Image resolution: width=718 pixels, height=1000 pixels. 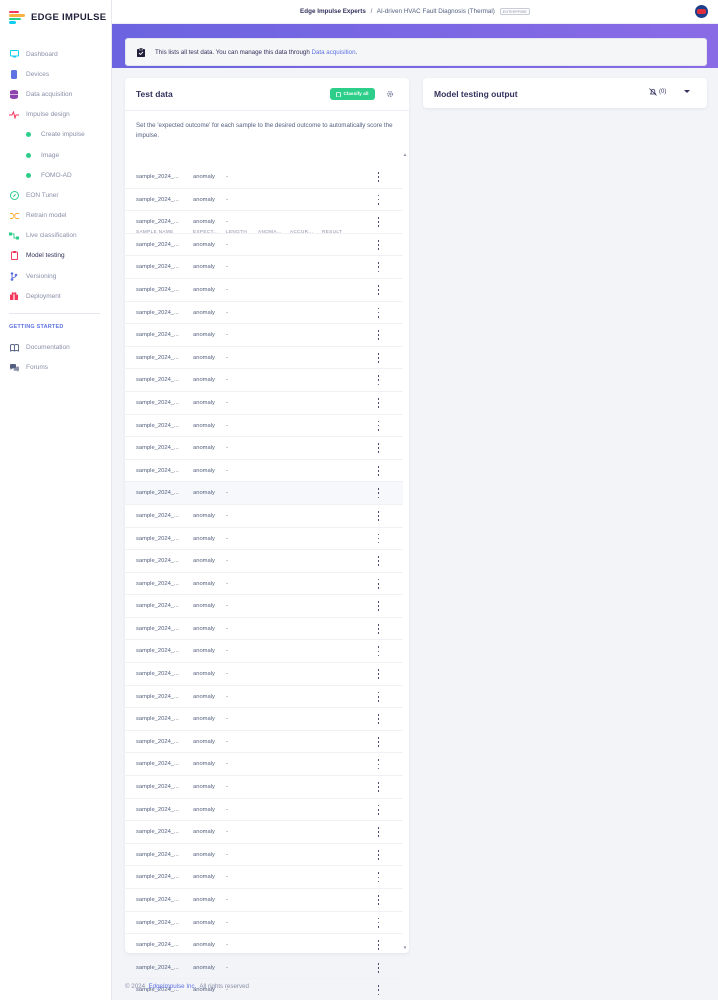 What do you see at coordinates (405, 155) in the screenshot?
I see `scroll-up-arrow-icon: ▲` at bounding box center [405, 155].